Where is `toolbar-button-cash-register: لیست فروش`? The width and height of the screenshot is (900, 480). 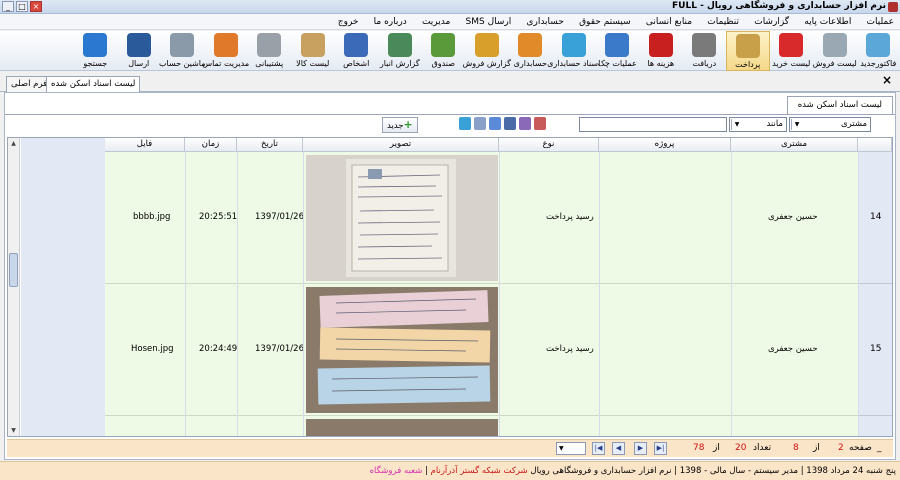
toolbar-button-cash-register: لیست فروش is located at coordinates (835, 51).